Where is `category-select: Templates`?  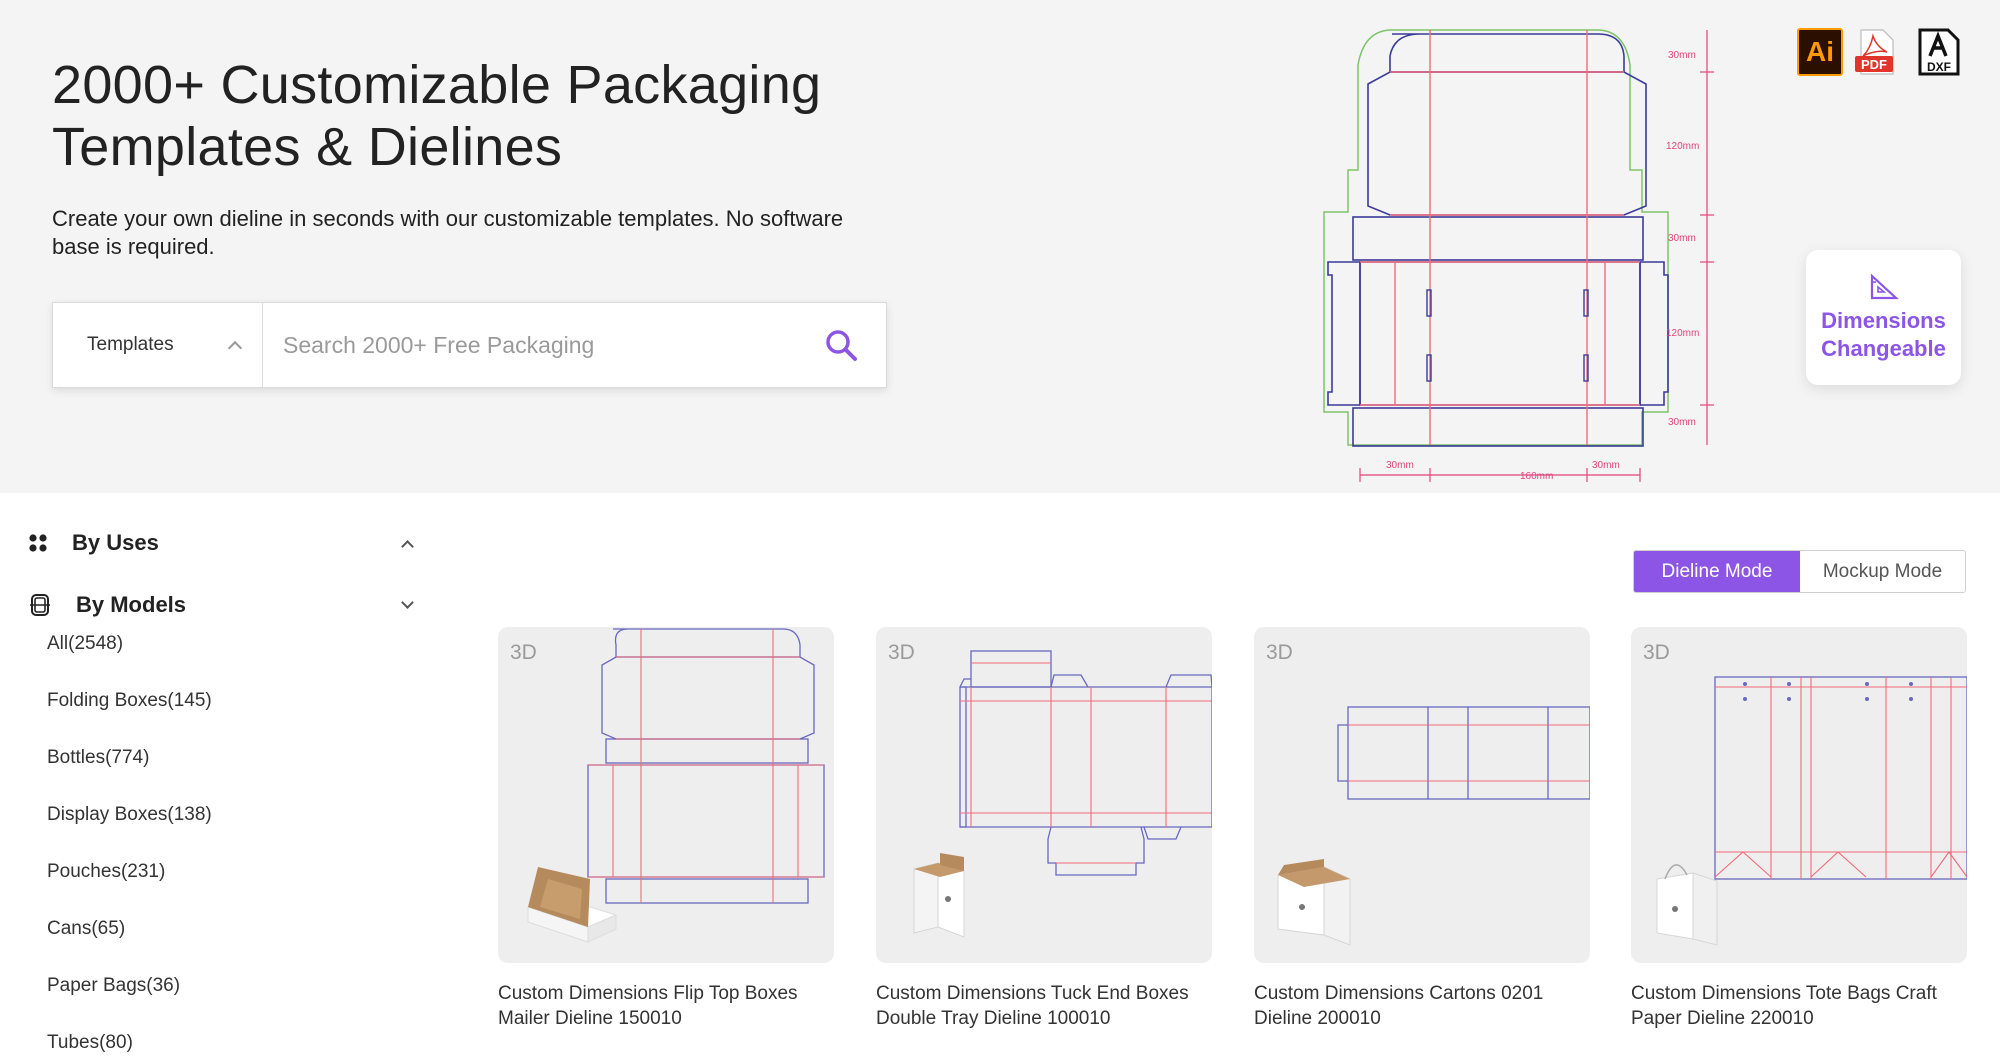
category-select: Templates is located at coordinates (158, 345).